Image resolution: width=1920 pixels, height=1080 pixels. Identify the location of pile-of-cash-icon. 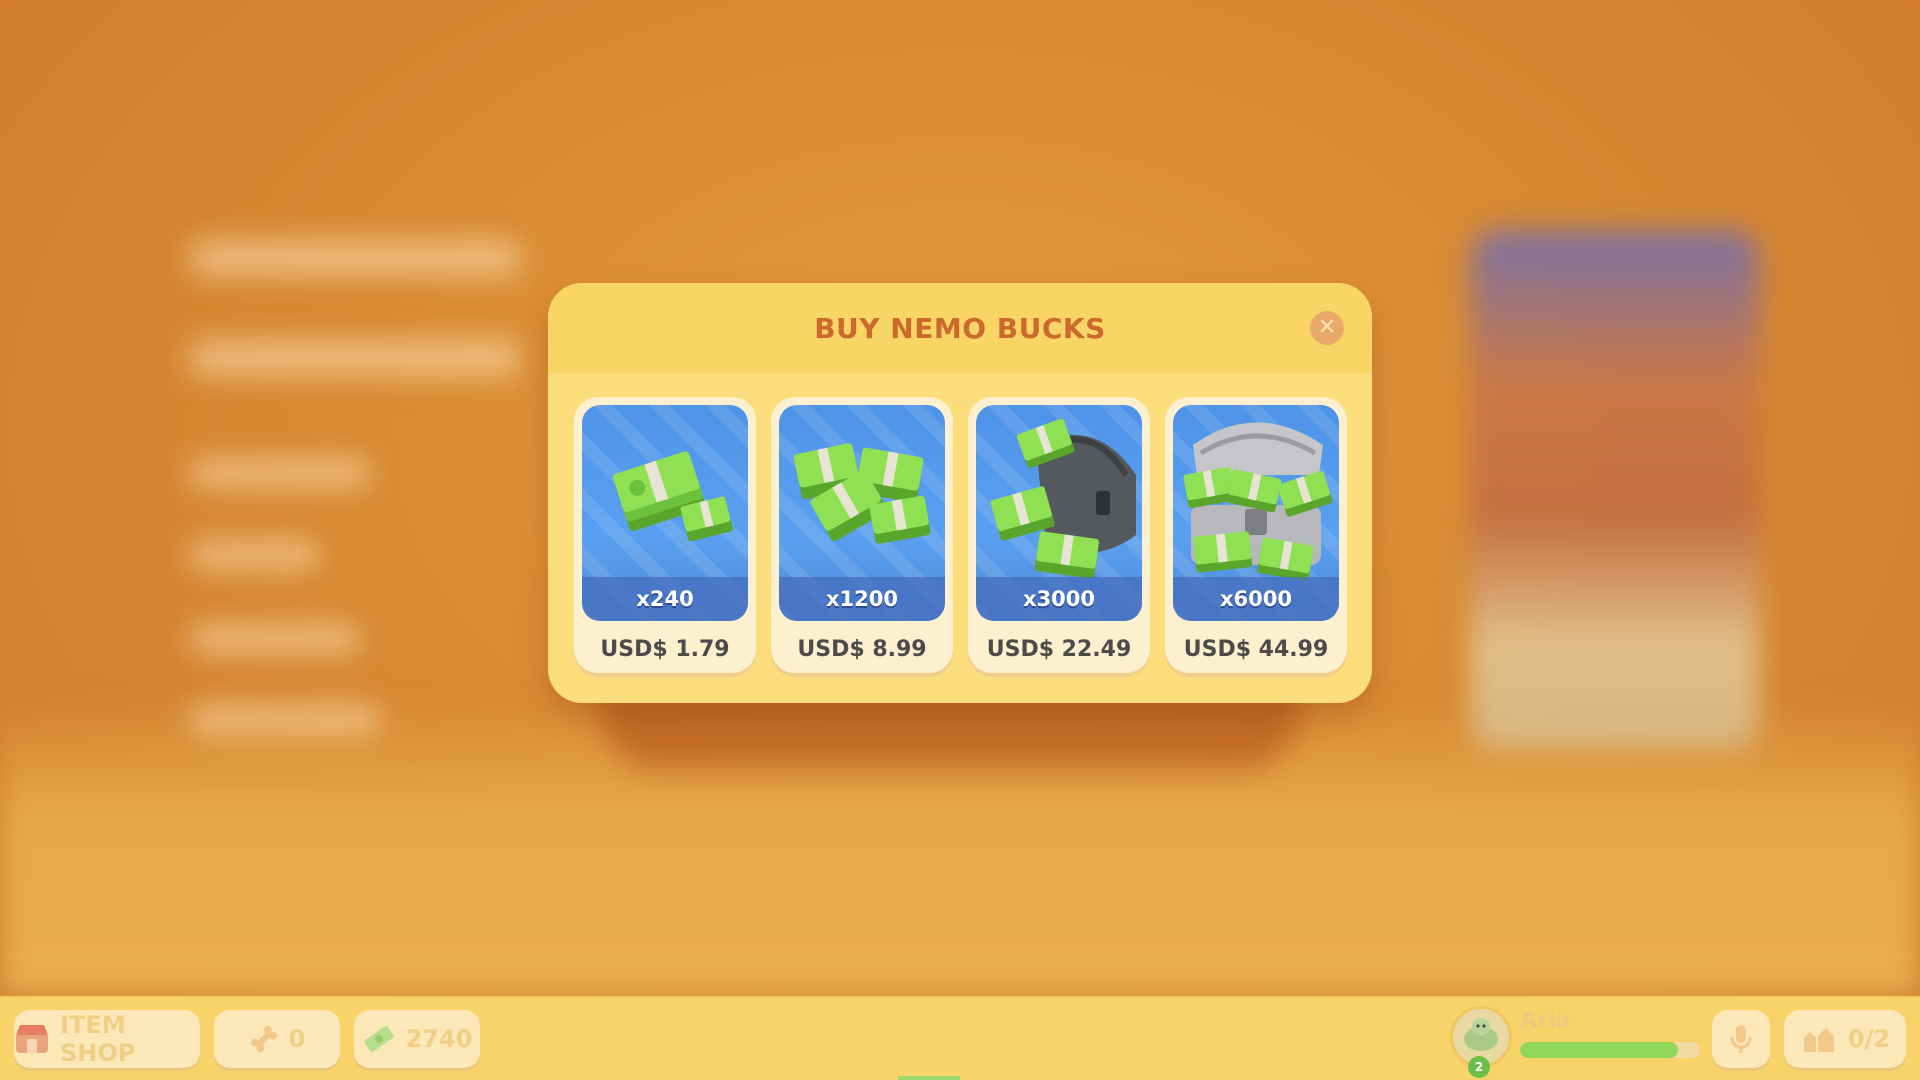
(862, 493).